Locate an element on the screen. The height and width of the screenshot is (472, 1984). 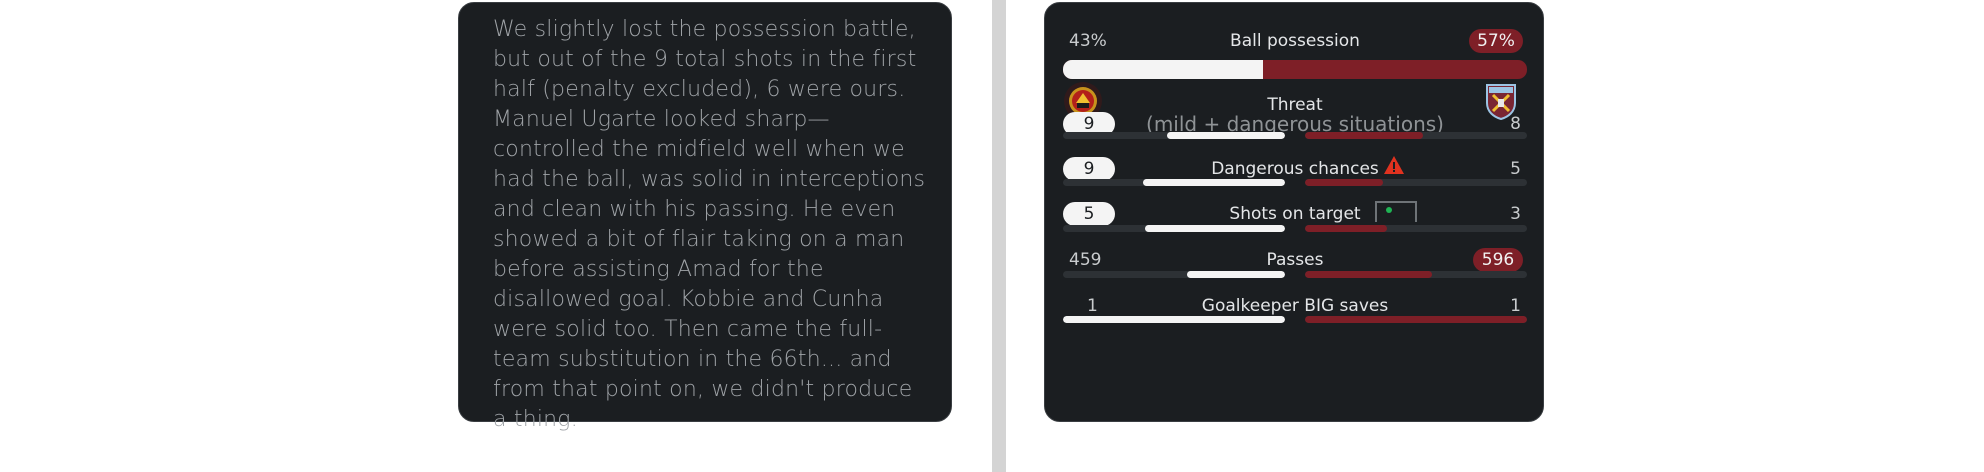
gk-saves-home-fill is located at coordinates (1174, 319).